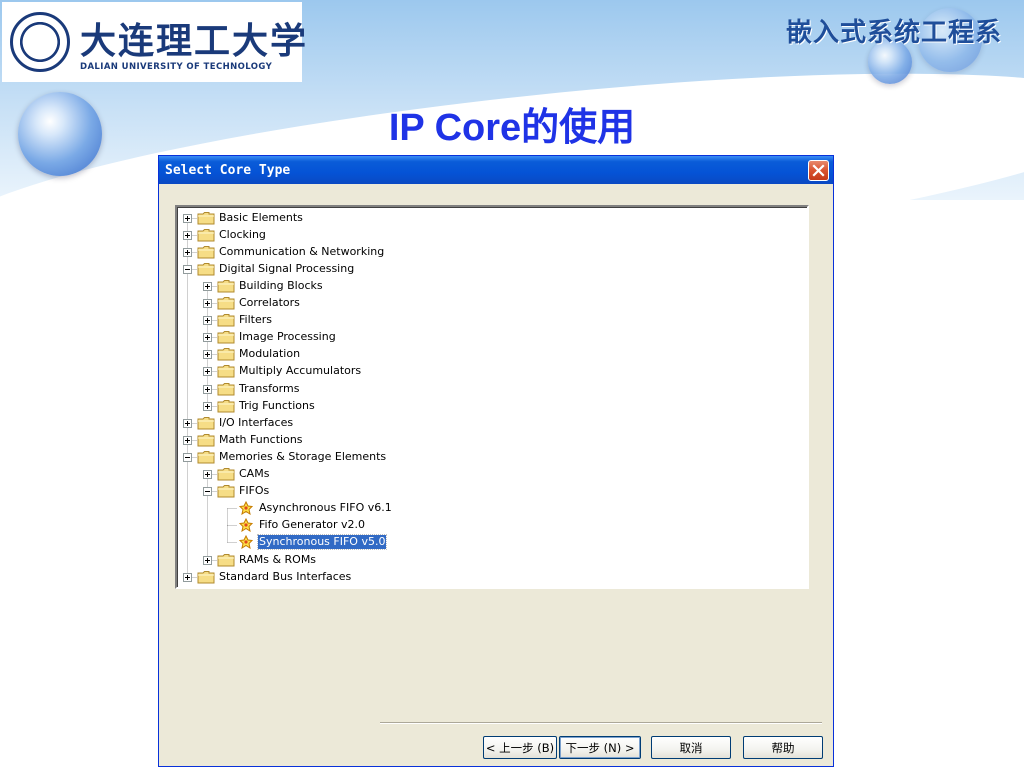 This screenshot has width=1024, height=768. Describe the element at coordinates (893, 33) in the screenshot. I see `department-name: 嵌入式系统工程系` at that location.